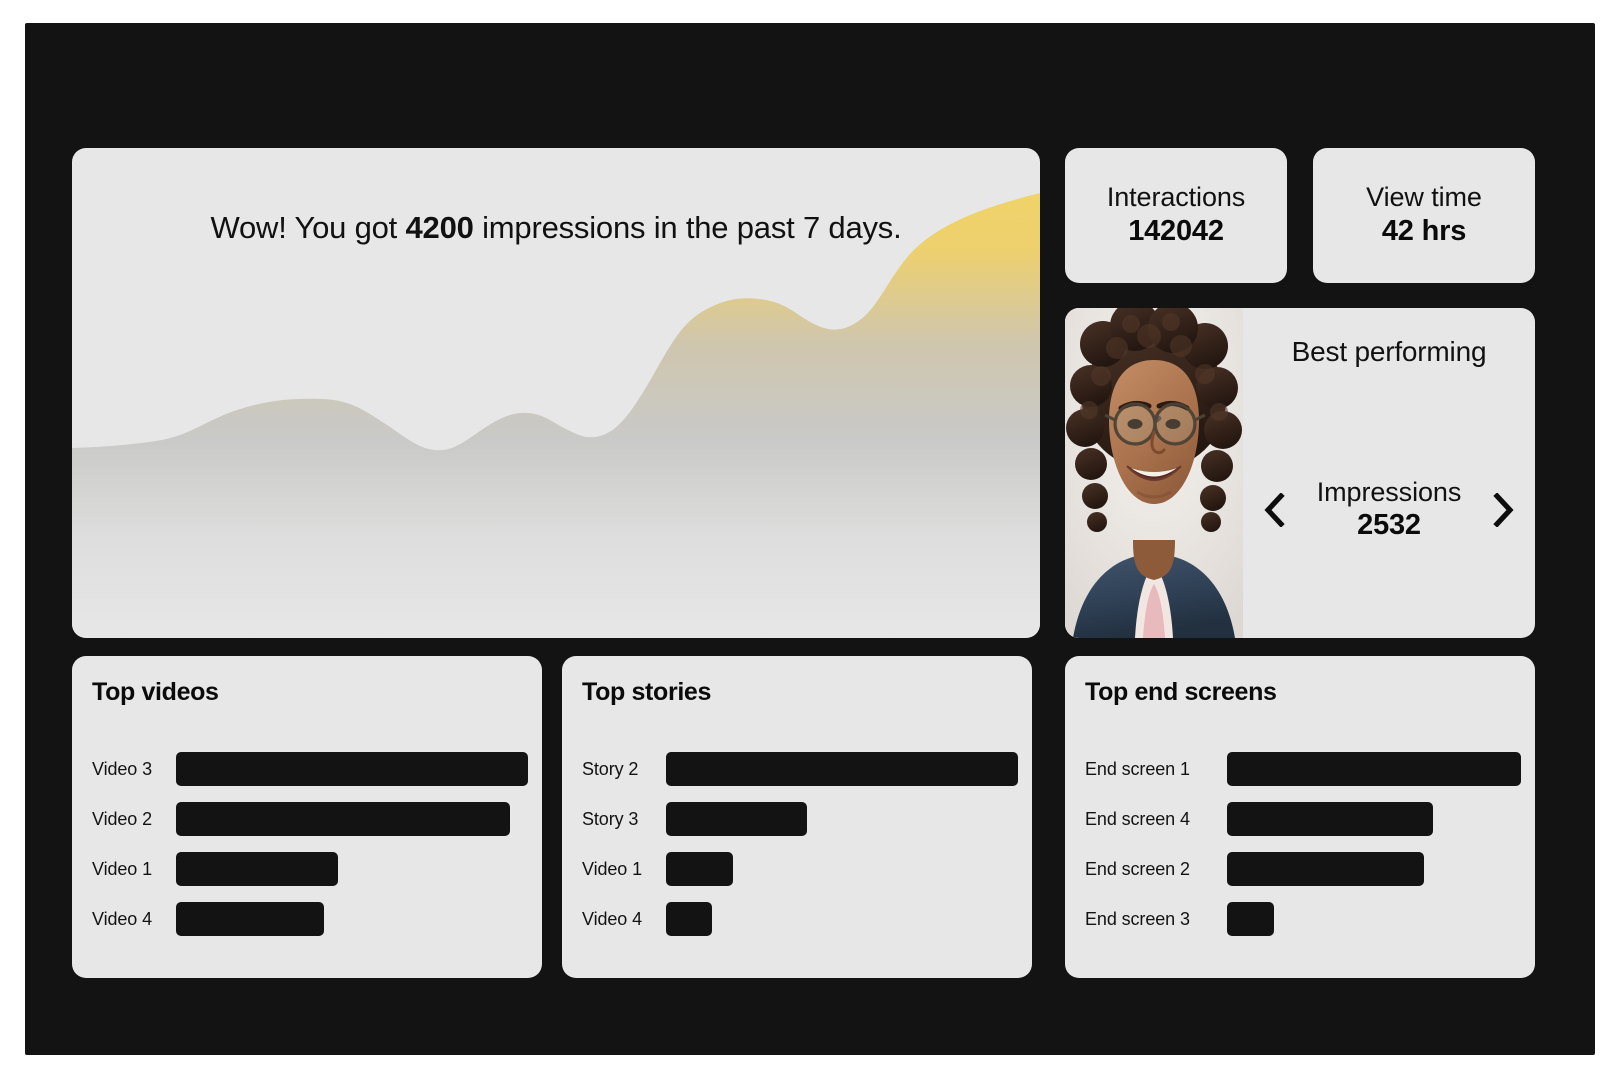 This screenshot has height=1080, width=1620. I want to click on top-videos-bars: Video 3 Video 2 Video 1 Video 4, so click(310, 855).